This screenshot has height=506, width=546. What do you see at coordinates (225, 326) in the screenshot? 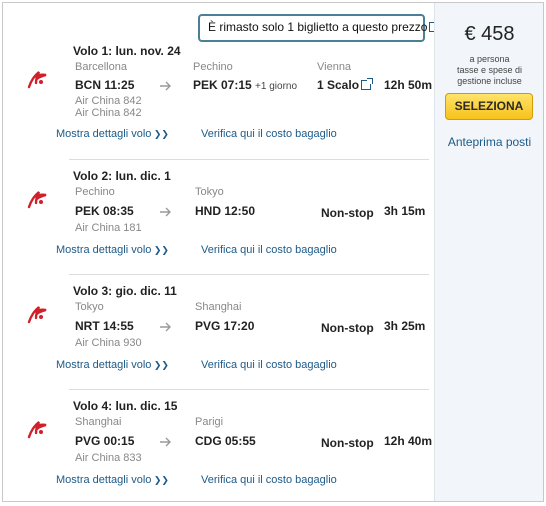
I see `arrival-time: PVG 17:20` at bounding box center [225, 326].